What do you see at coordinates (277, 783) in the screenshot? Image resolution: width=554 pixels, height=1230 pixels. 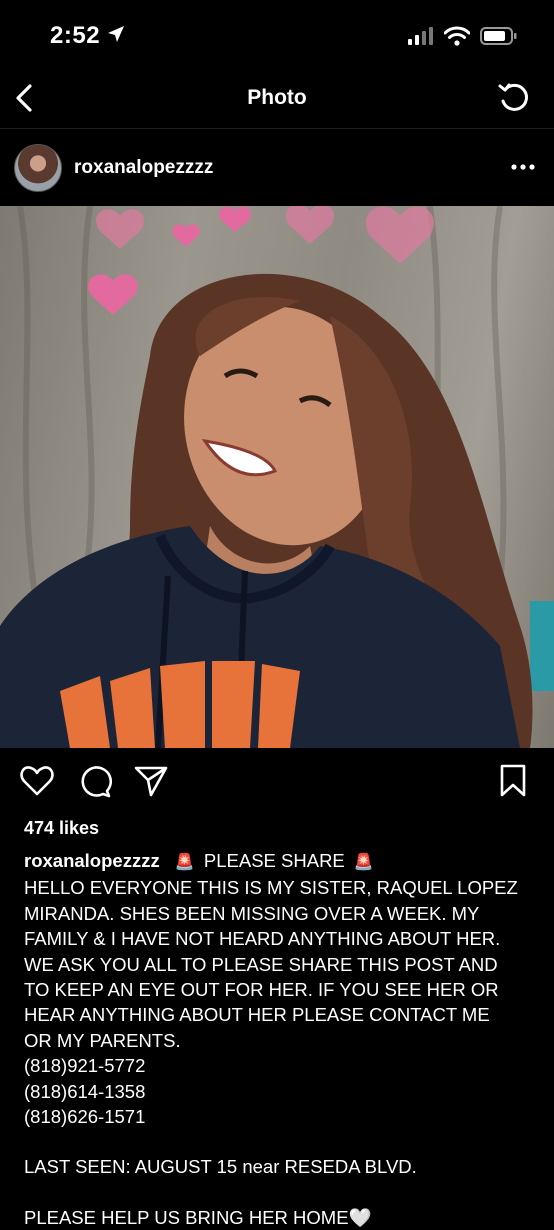 I see `post-actions` at bounding box center [277, 783].